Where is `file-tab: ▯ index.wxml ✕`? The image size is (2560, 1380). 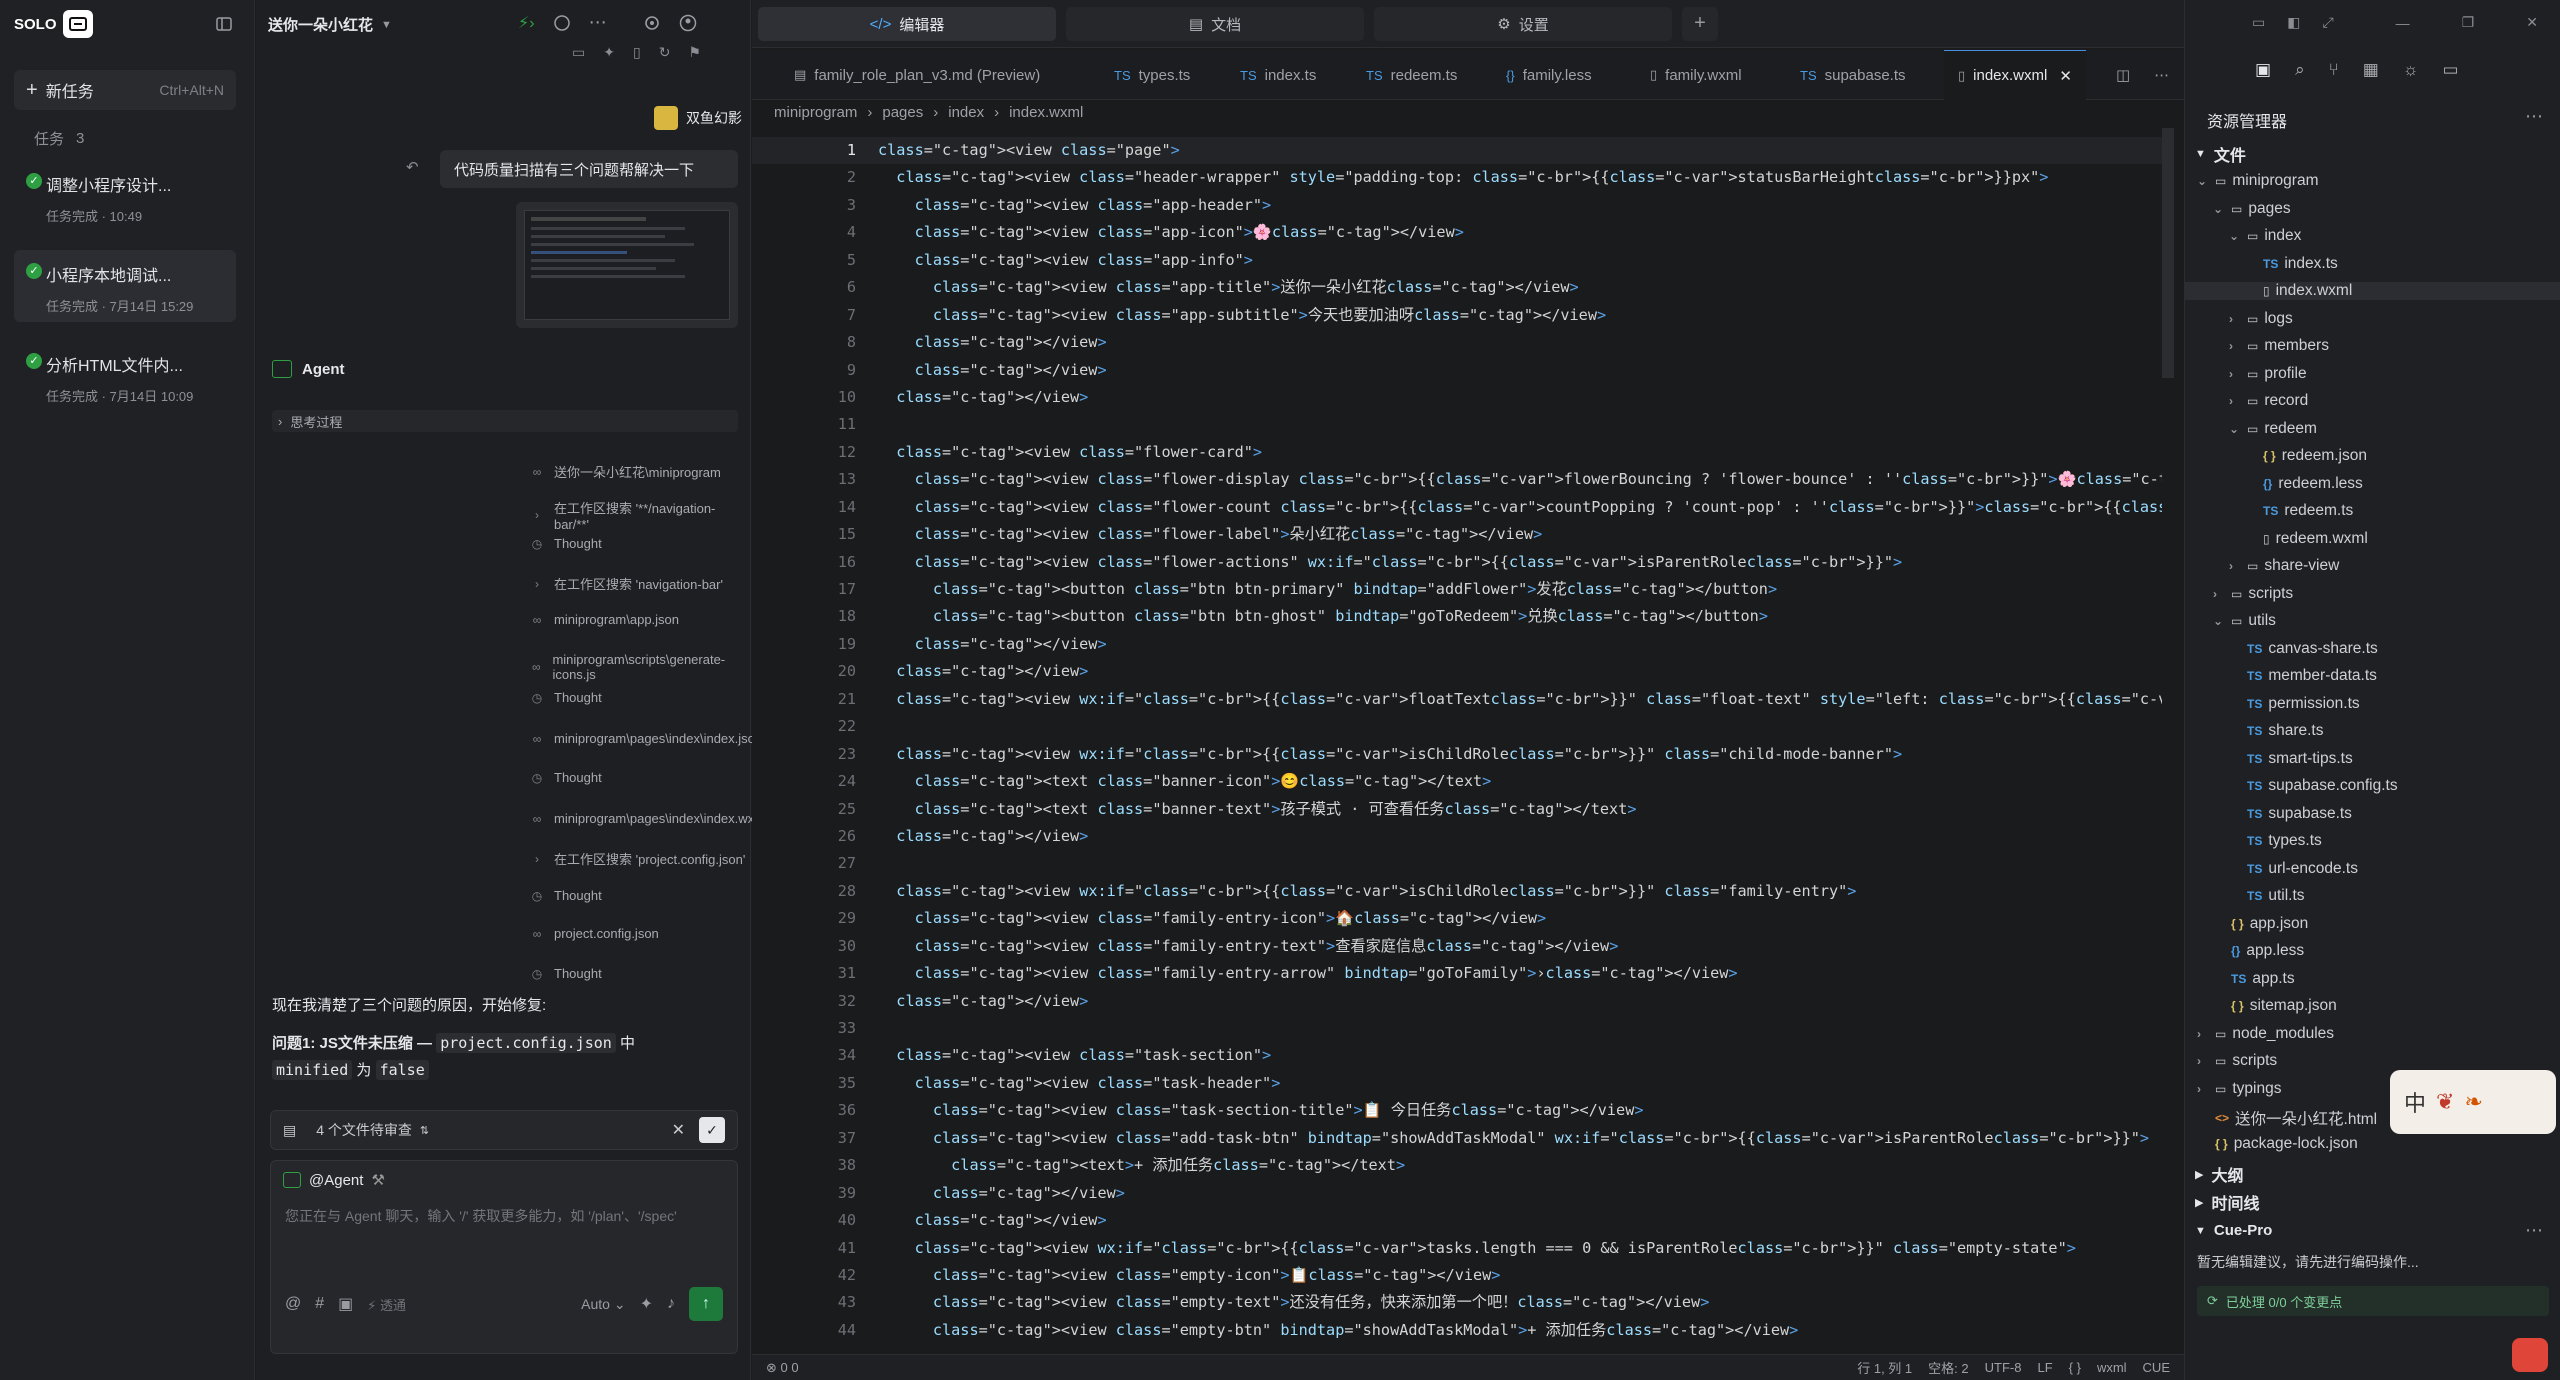 file-tab: ▯ index.wxml ✕ is located at coordinates (2015, 75).